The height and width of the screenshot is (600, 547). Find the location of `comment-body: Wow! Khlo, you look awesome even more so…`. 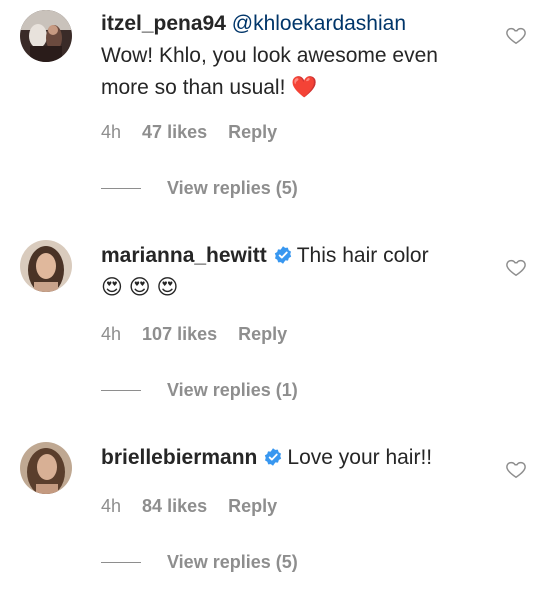

comment-body: Wow! Khlo, you look awesome even more so… is located at coordinates (269, 71).